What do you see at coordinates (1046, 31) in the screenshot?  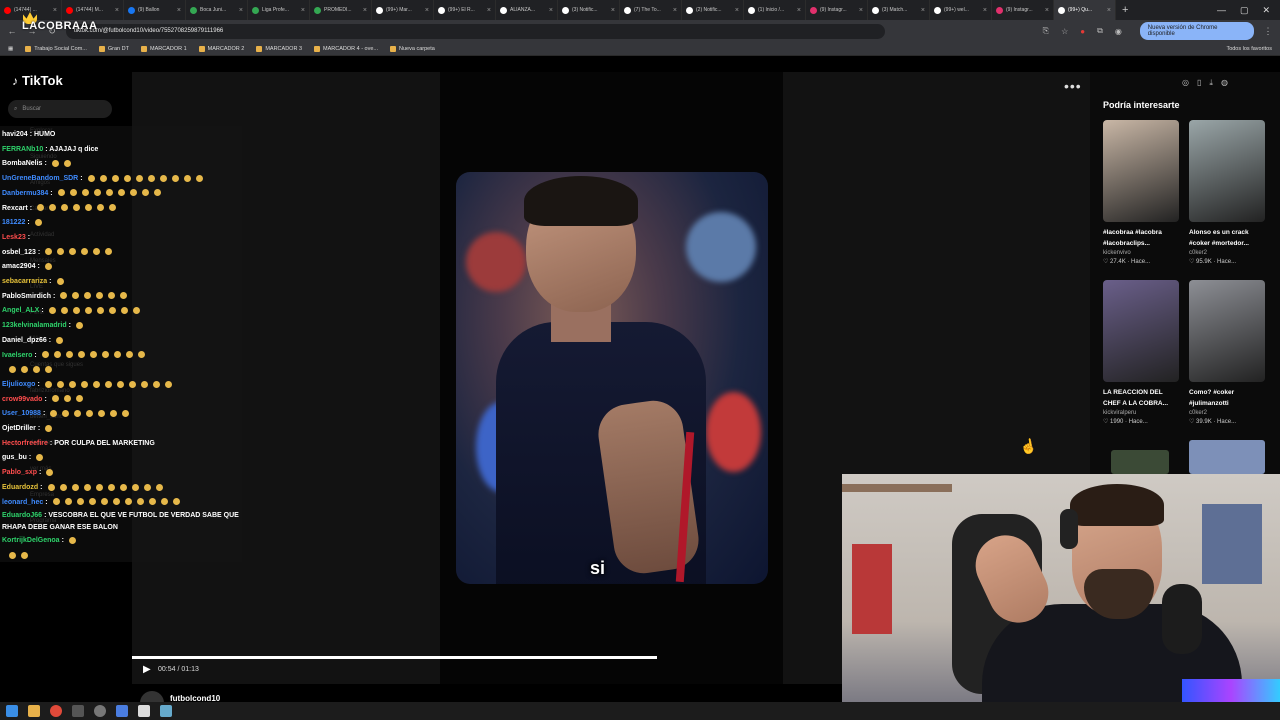 I see `cast-icon: ⎘` at bounding box center [1046, 31].